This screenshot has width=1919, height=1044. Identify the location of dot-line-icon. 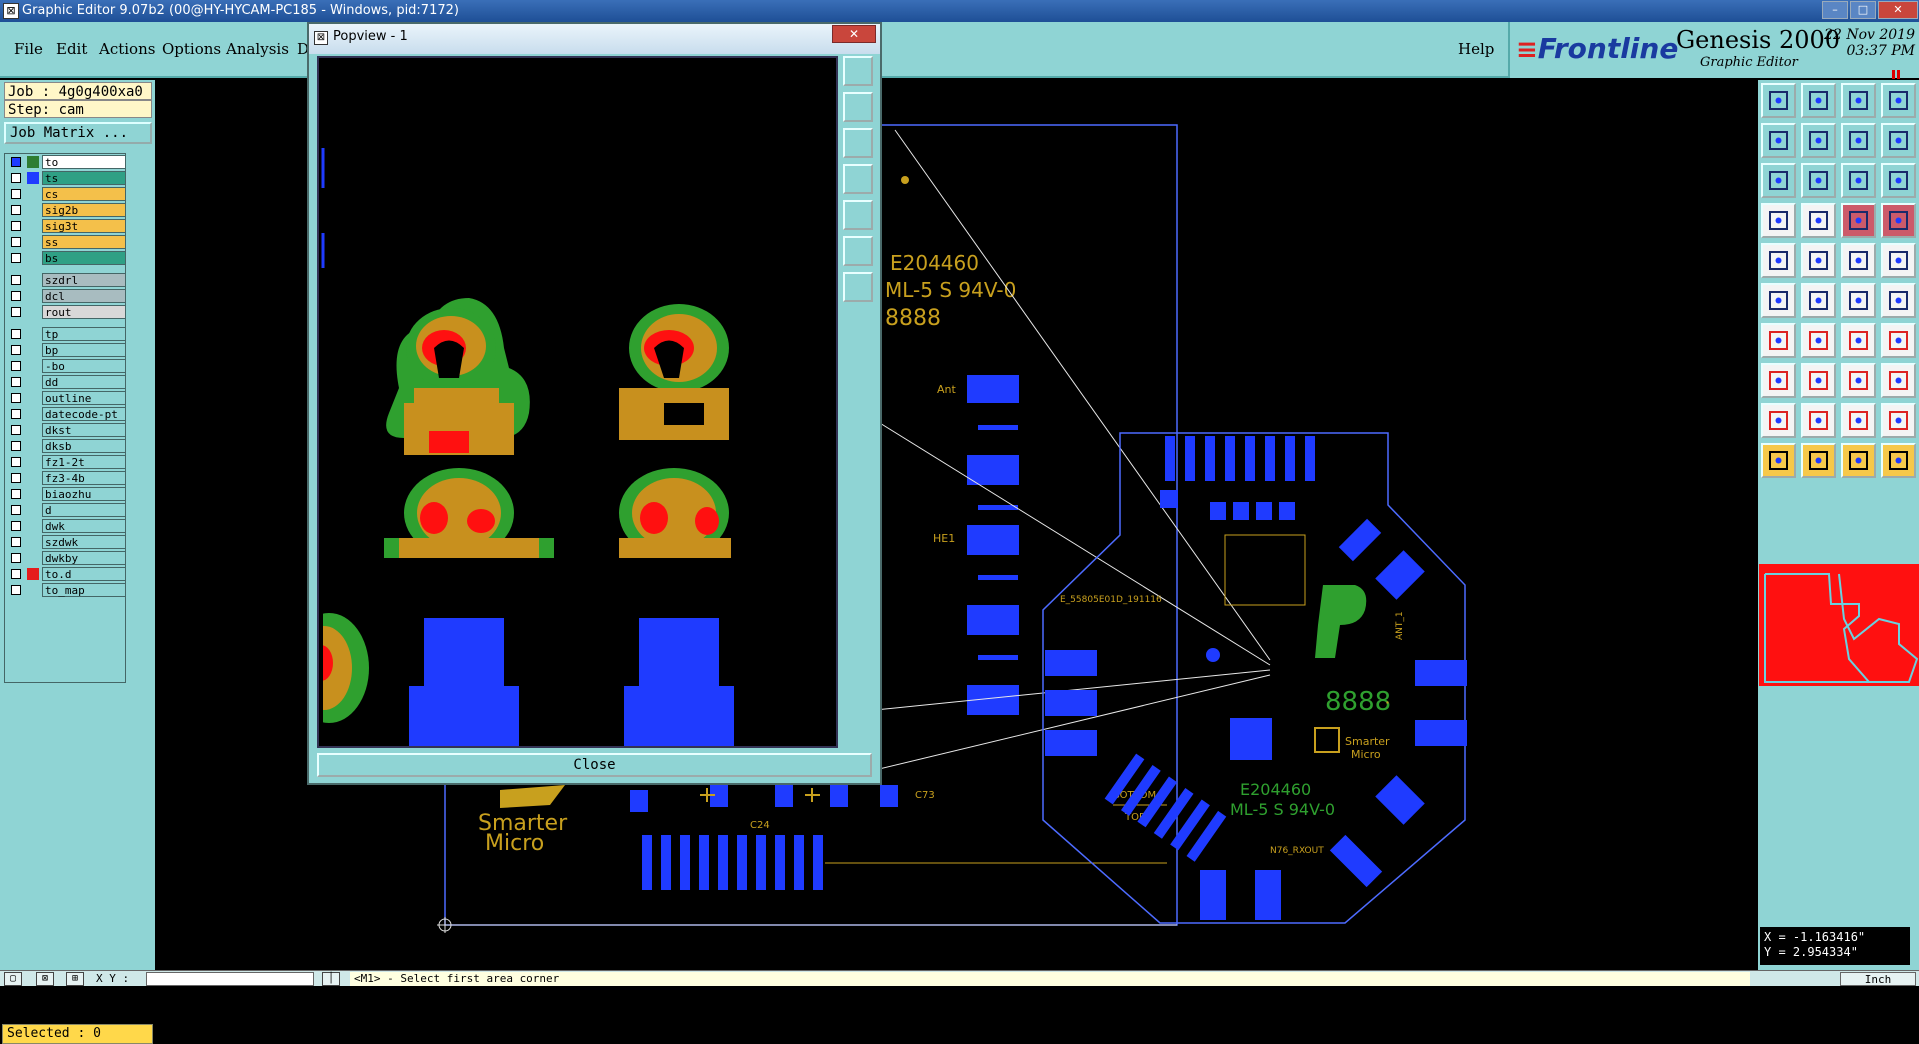
(1858, 300).